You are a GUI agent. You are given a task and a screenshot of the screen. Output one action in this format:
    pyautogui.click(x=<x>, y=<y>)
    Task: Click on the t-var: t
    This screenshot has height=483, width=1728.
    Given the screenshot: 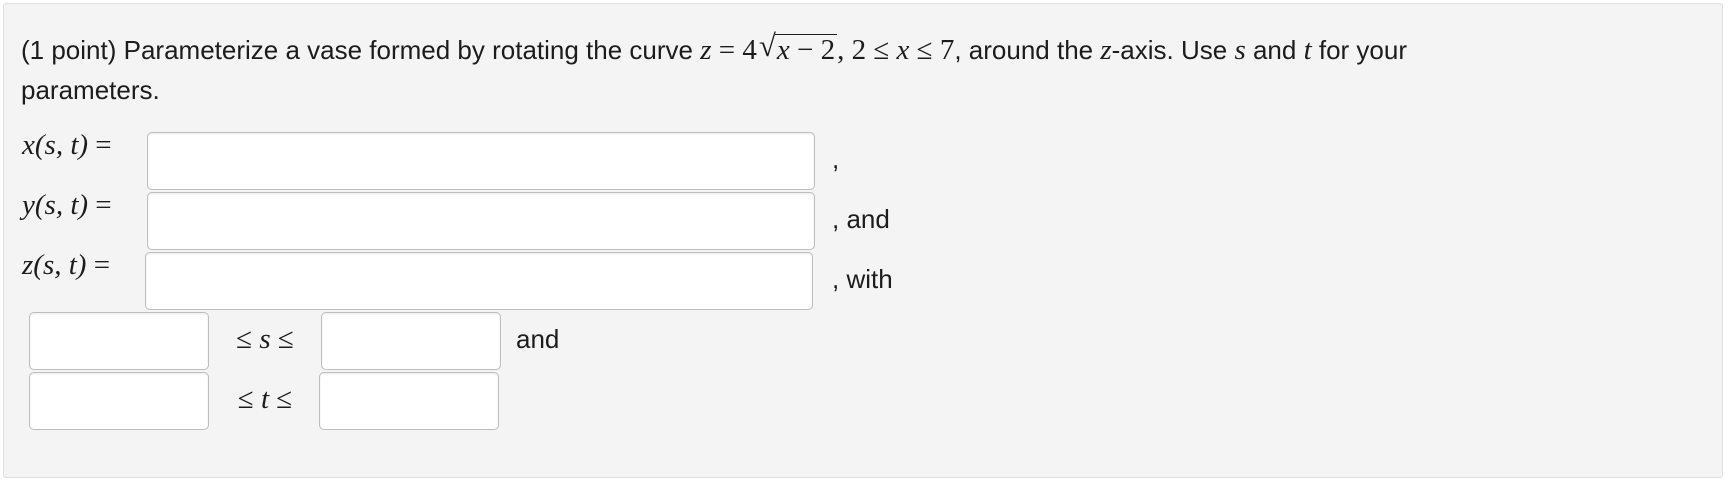 What is the action you would take?
    pyautogui.click(x=265, y=399)
    